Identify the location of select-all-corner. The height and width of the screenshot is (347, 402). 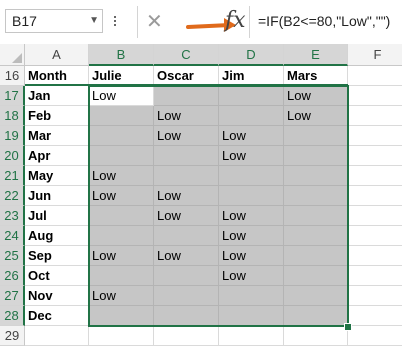
(12, 55).